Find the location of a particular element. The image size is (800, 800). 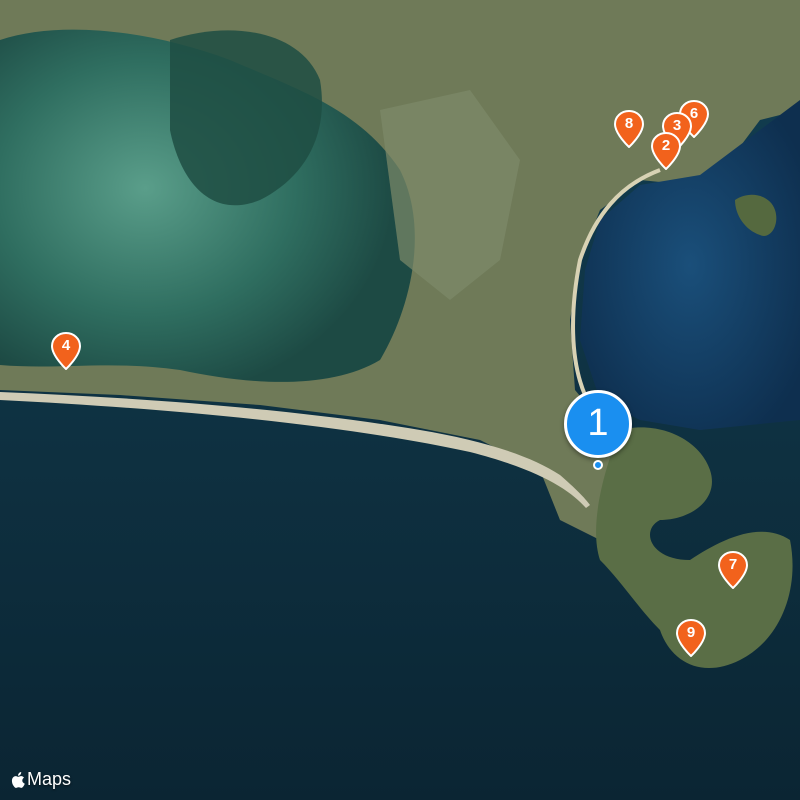

map-pin-label: 7 is located at coordinates (733, 564).